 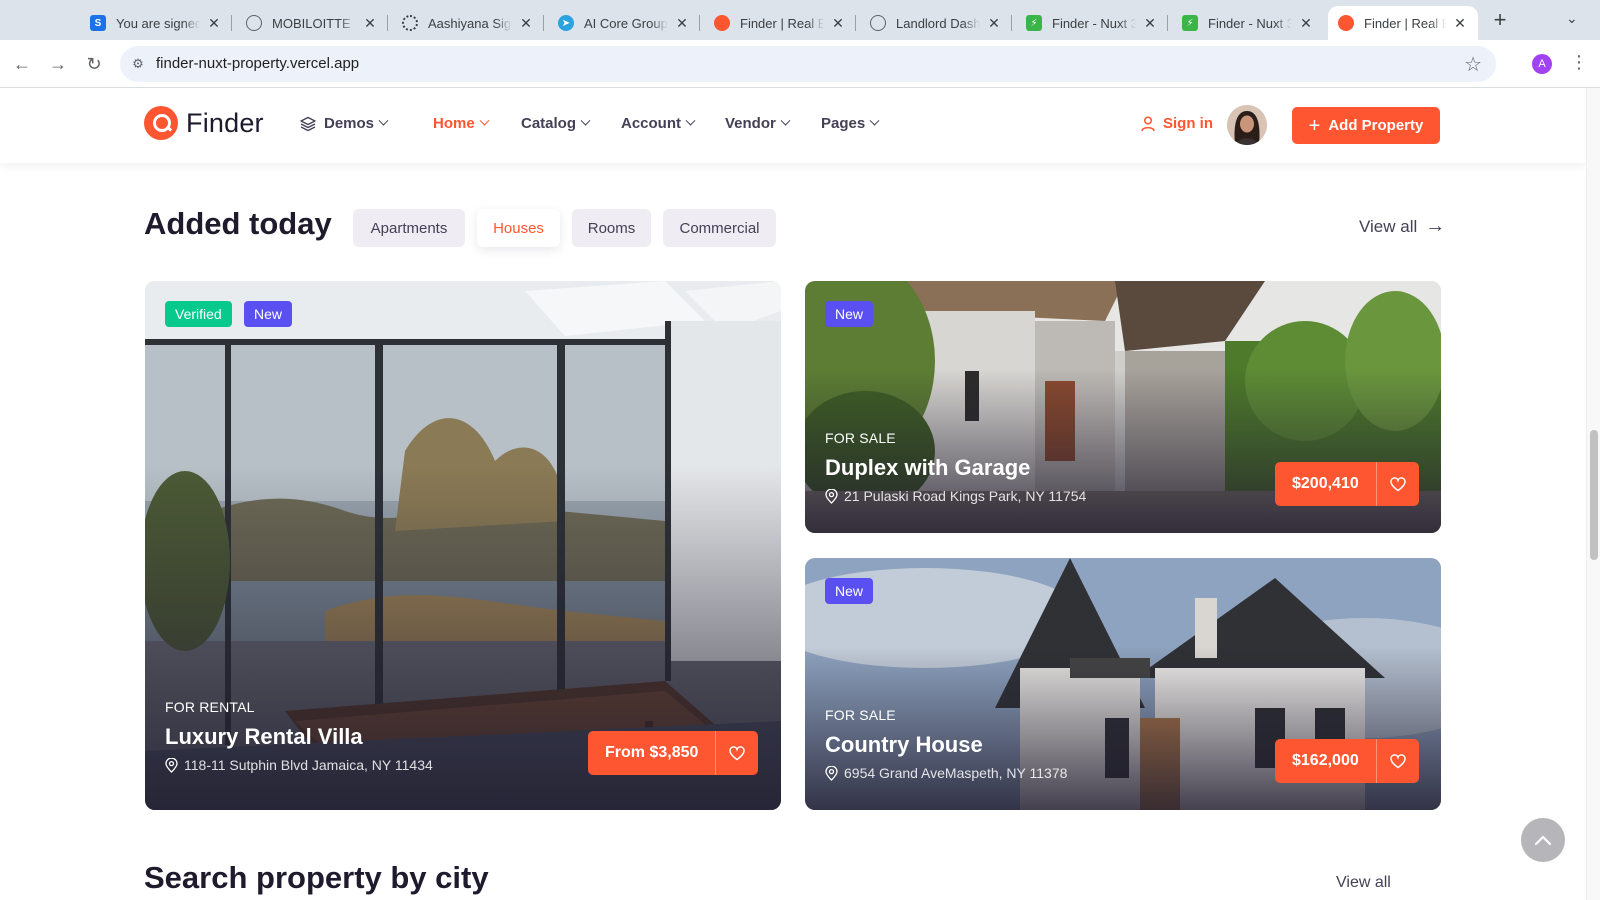 What do you see at coordinates (927, 468) in the screenshot?
I see `listing-title: Duplex with Garage` at bounding box center [927, 468].